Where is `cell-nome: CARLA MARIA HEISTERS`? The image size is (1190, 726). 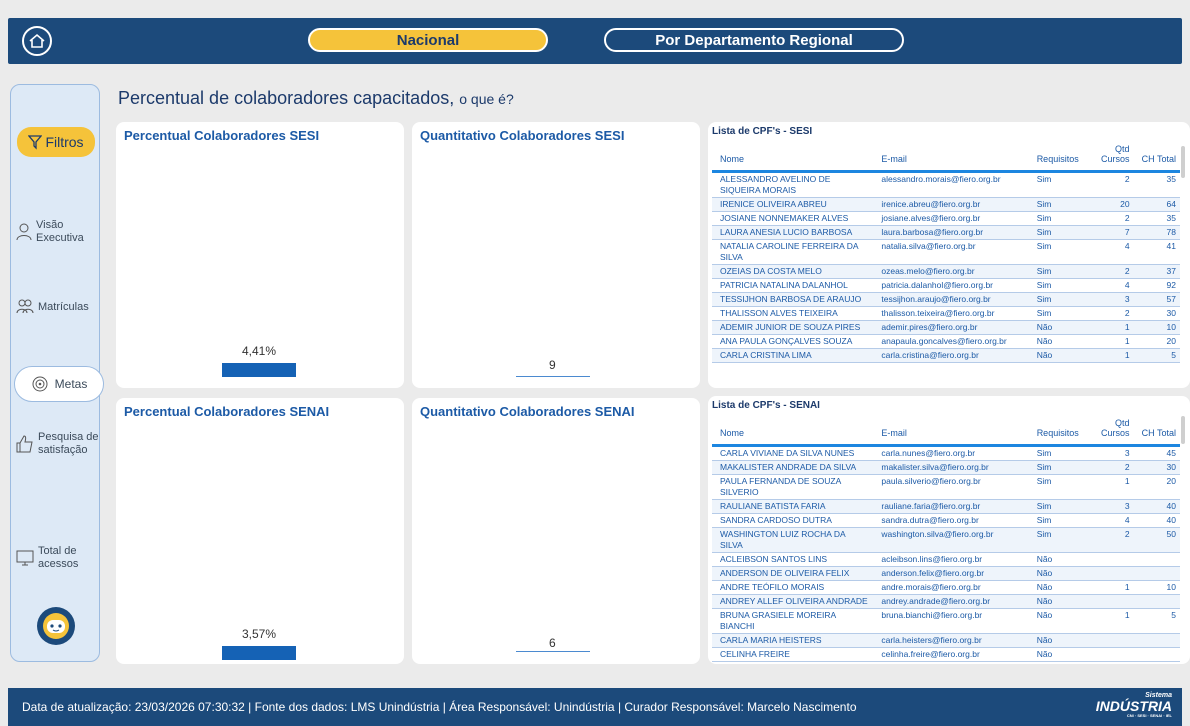 cell-nome: CARLA MARIA HEISTERS is located at coordinates (793, 640).